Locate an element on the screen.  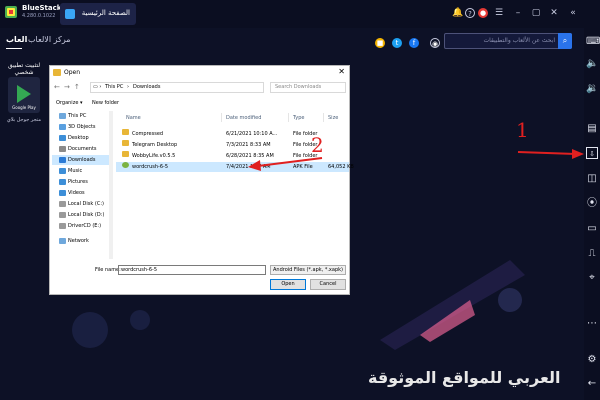
arrow-1-head is located at coordinates (578, 154).